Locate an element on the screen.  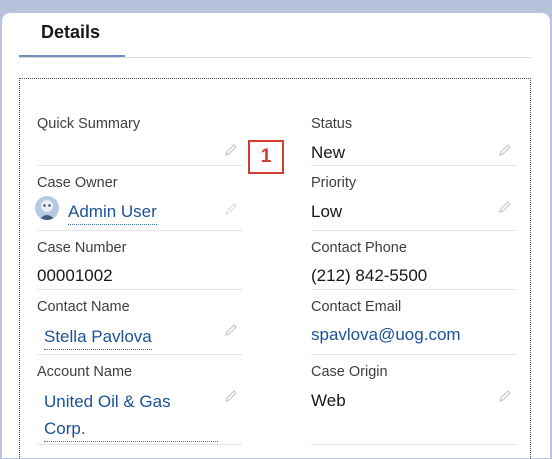
edit-quick-summary-pencil-icon is located at coordinates (231, 150).